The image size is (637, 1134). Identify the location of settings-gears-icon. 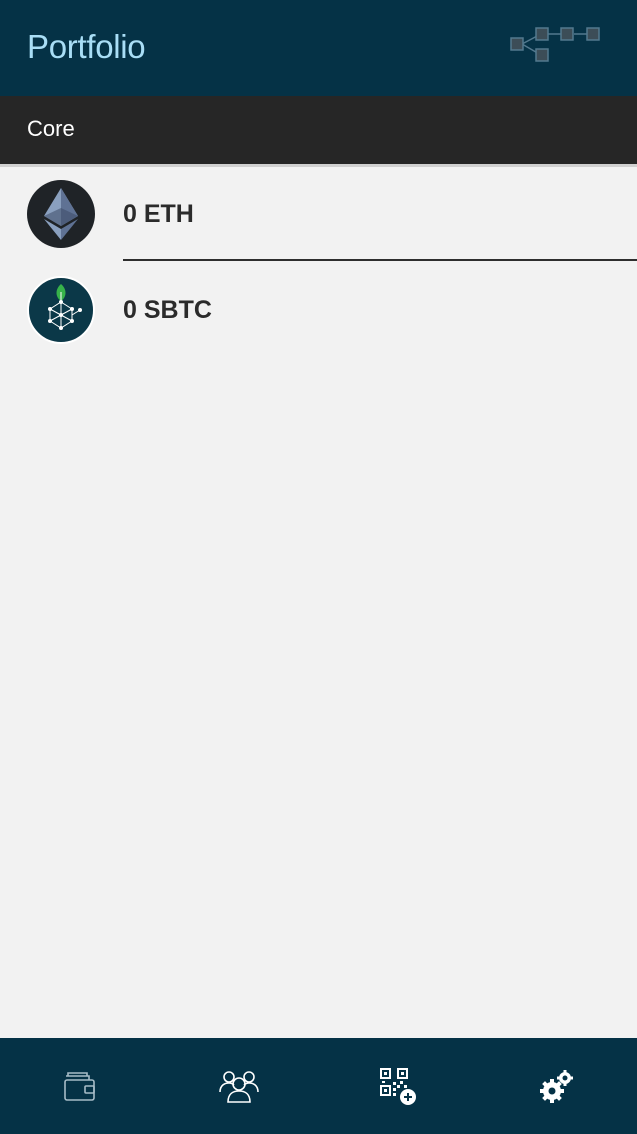
(556, 1086).